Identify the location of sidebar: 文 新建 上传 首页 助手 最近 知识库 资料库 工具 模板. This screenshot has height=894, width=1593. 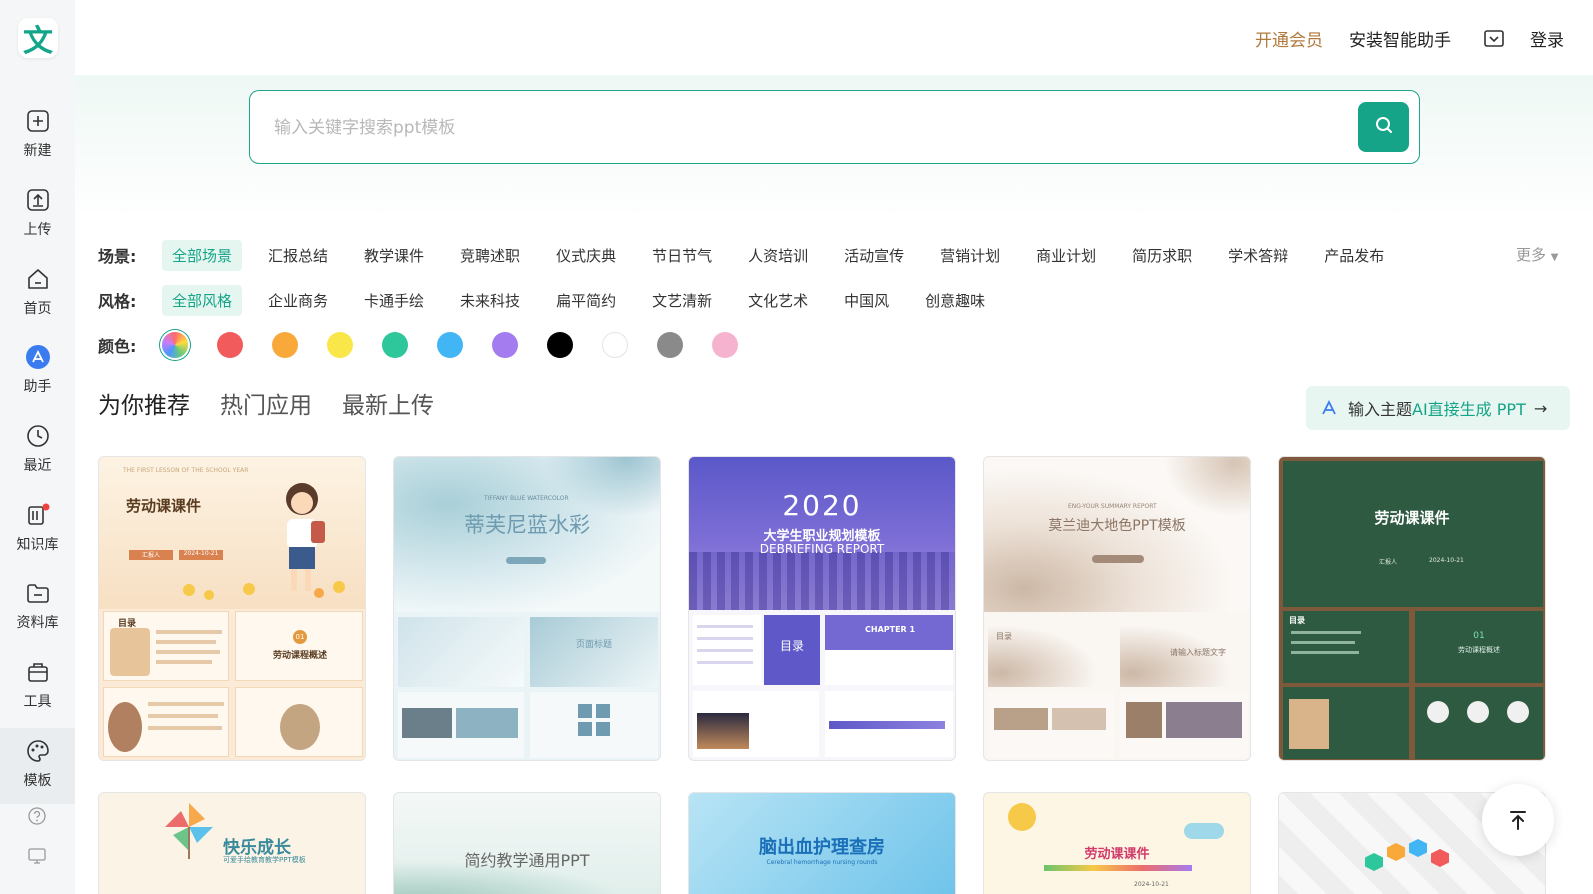
(37, 447).